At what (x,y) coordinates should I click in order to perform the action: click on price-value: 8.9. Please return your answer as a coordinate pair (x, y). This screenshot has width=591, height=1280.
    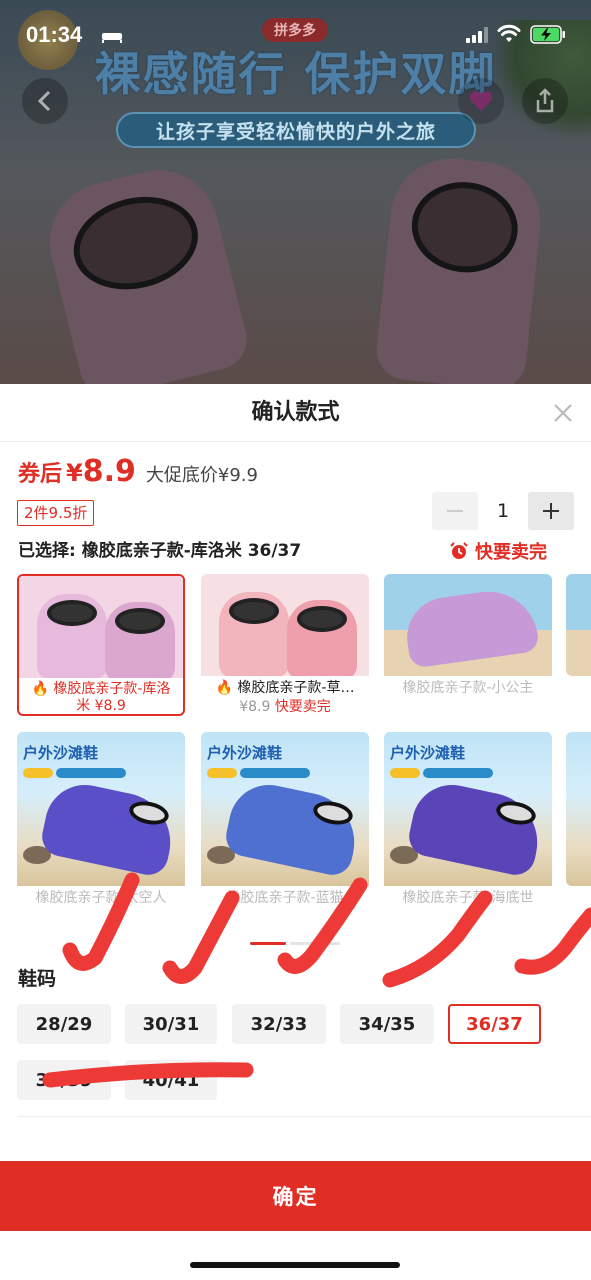
    Looking at the image, I should click on (109, 471).